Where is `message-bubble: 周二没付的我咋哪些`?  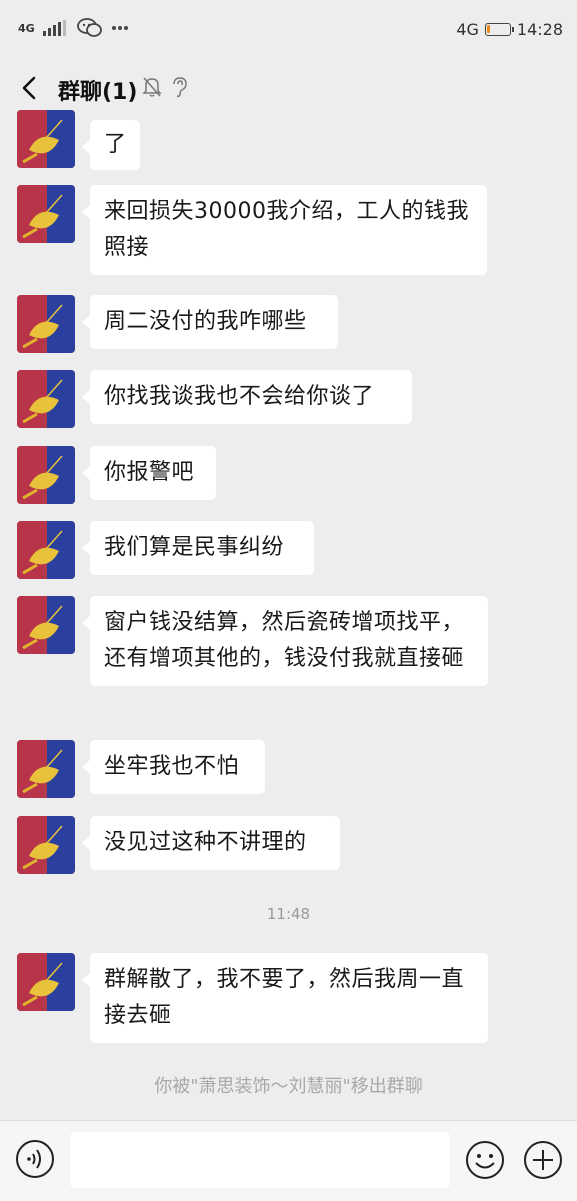 message-bubble: 周二没付的我咋哪些 is located at coordinates (210, 322).